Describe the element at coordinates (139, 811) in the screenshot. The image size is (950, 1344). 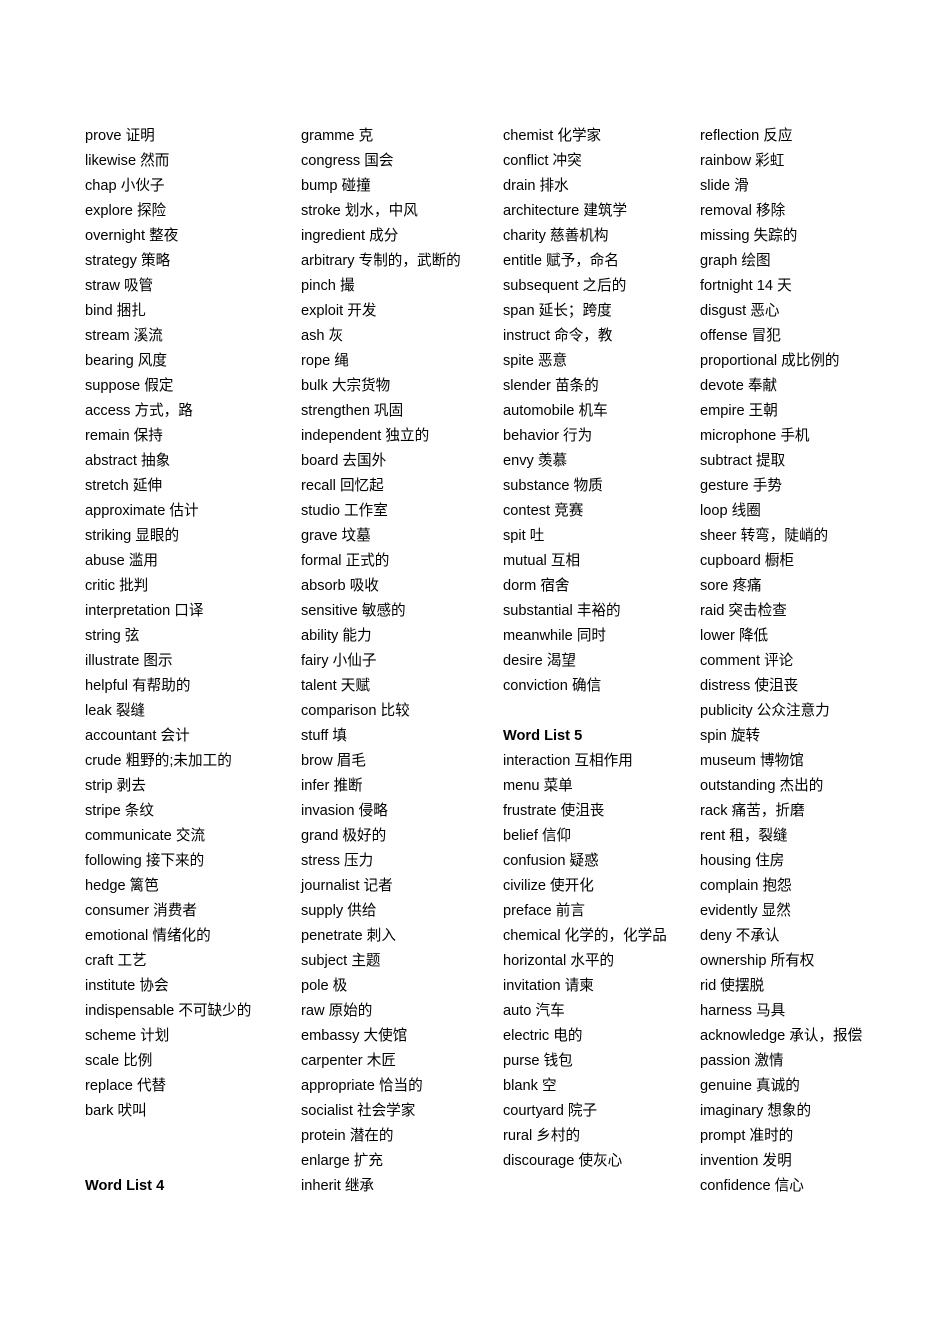
I see `entry-gloss: 条纹` at that location.